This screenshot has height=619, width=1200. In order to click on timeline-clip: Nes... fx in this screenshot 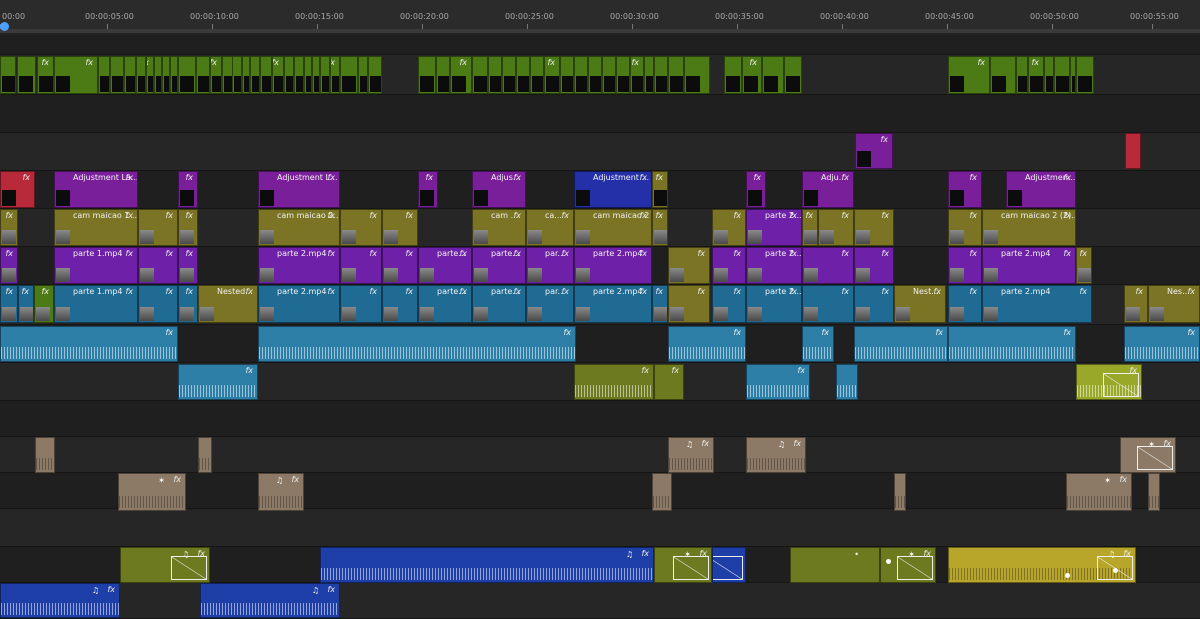, I will do `click(1174, 304)`.